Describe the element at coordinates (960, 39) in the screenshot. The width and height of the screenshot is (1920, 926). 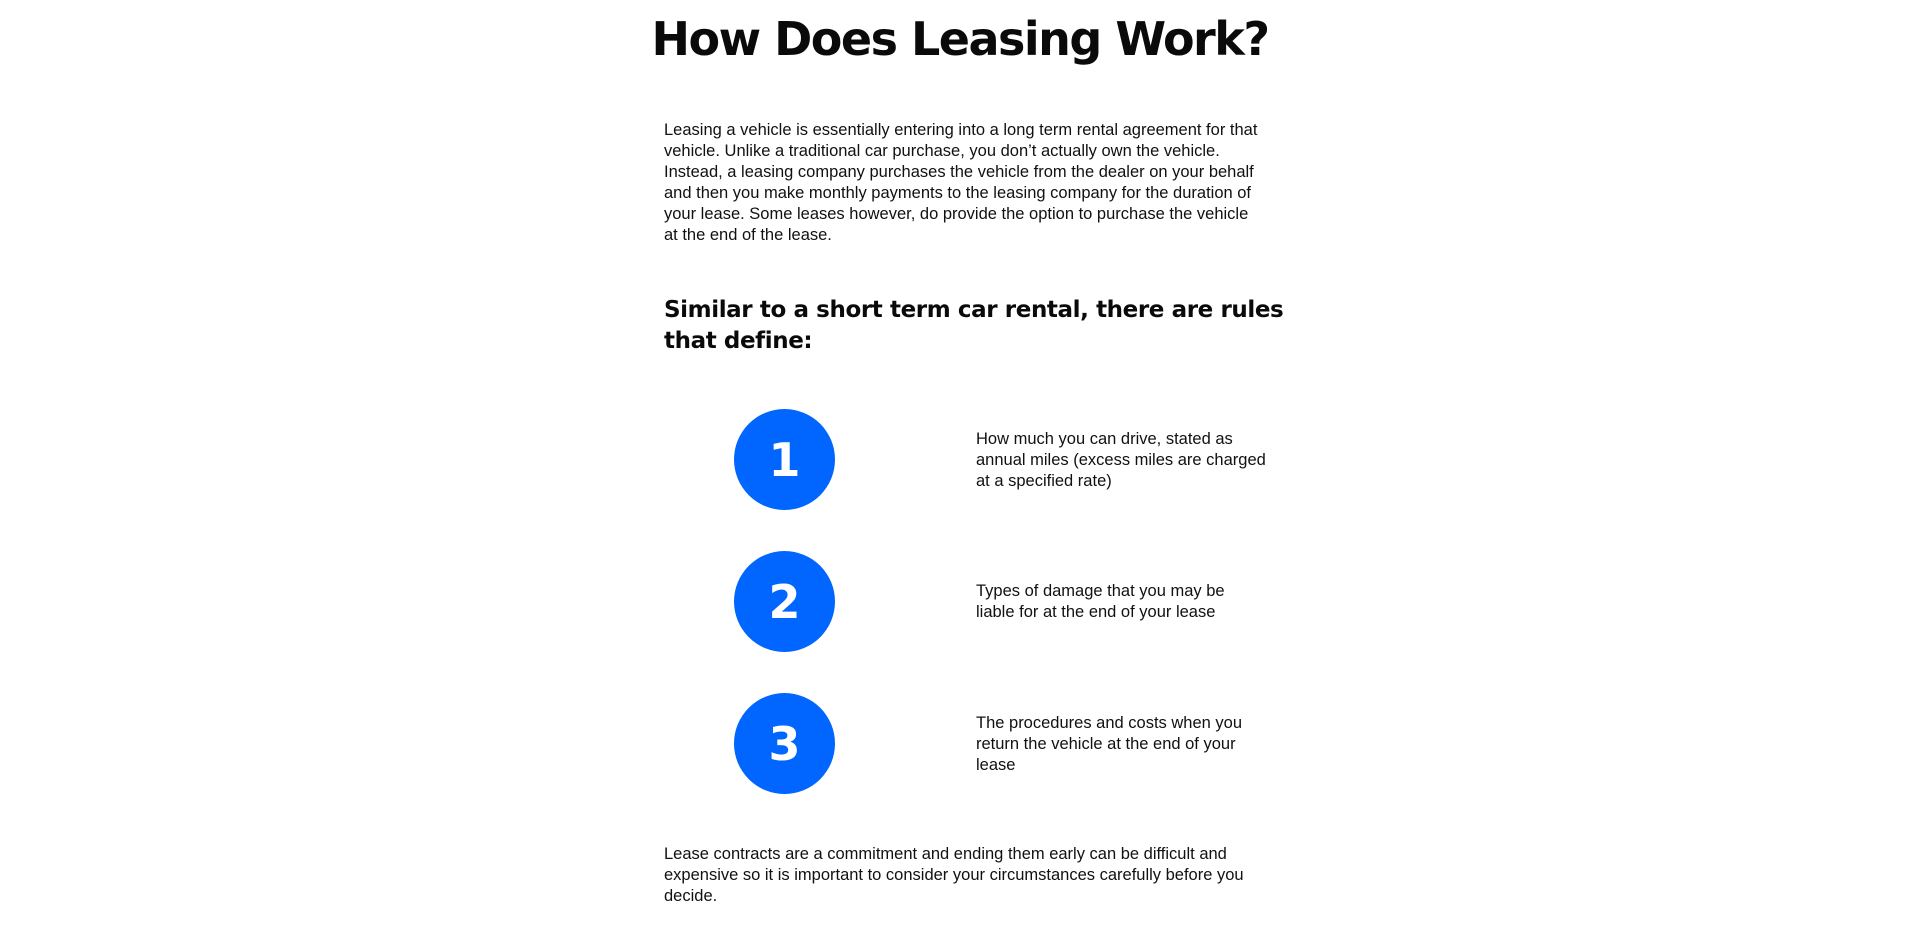
I see `page-title: How Does Leasing Work?` at that location.